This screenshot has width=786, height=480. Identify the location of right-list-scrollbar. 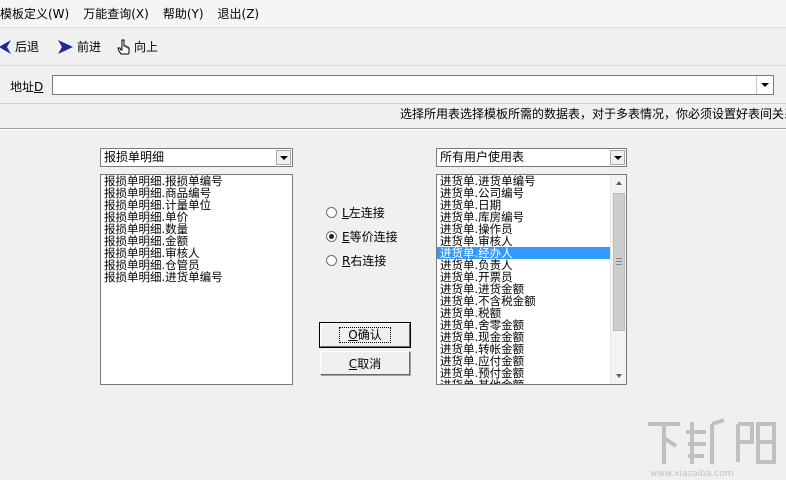
(618, 279).